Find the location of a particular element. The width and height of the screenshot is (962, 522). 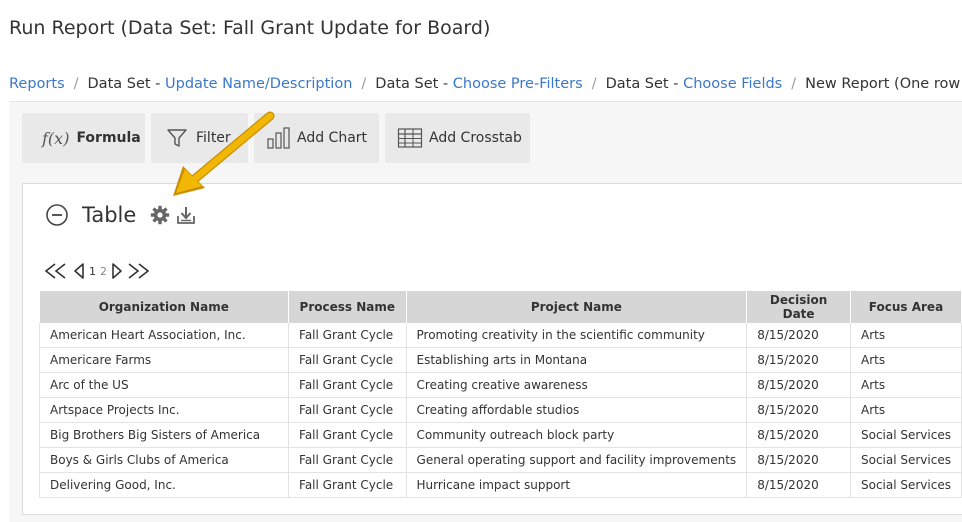

page-2-link: 2 is located at coordinates (103, 271).